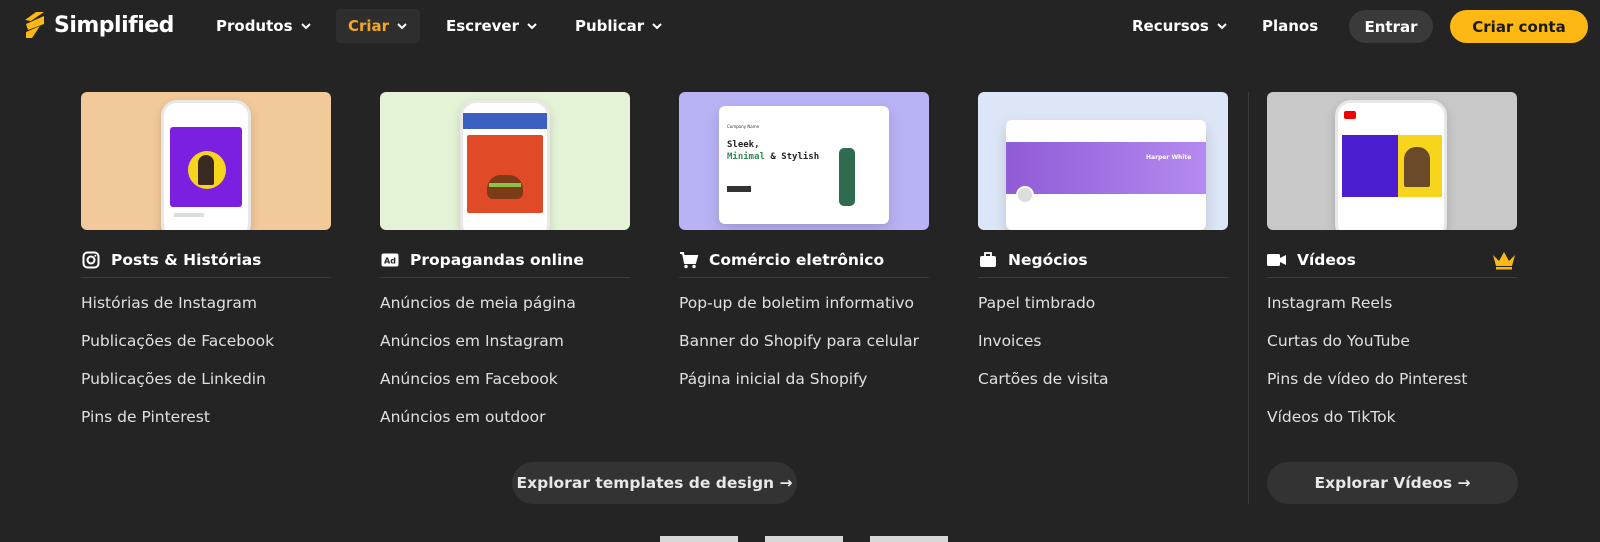  I want to click on link-item: Curtas do YouTube, so click(1392, 349).